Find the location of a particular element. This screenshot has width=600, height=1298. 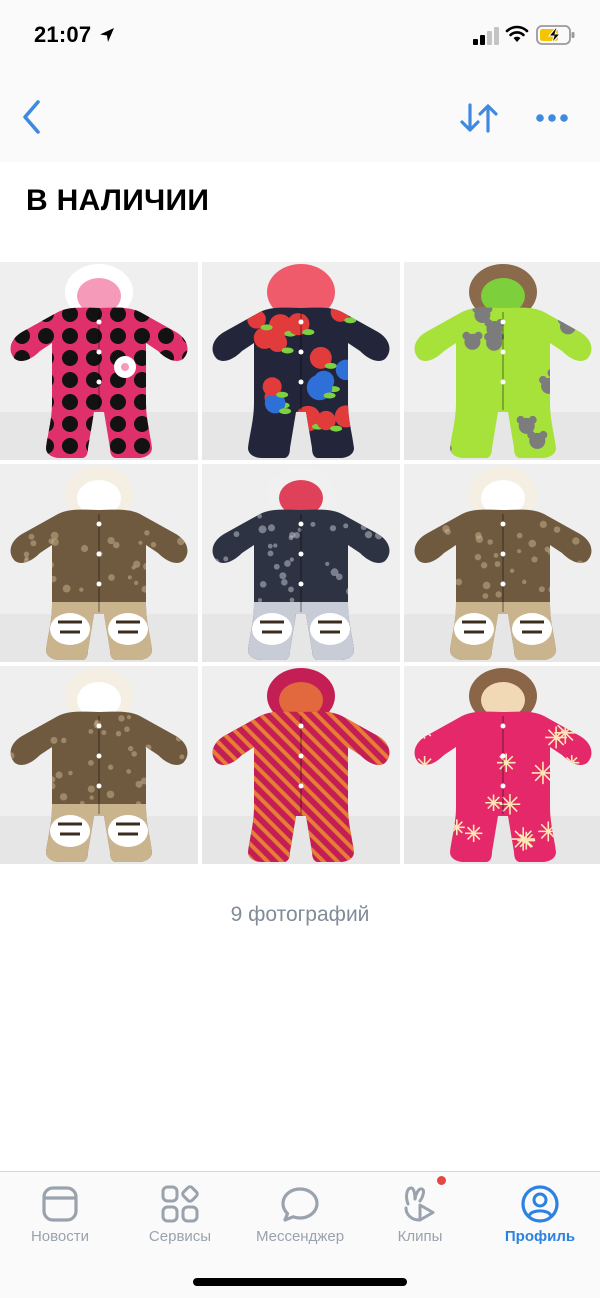

photo-count: 9 фотографий is located at coordinates (300, 914).